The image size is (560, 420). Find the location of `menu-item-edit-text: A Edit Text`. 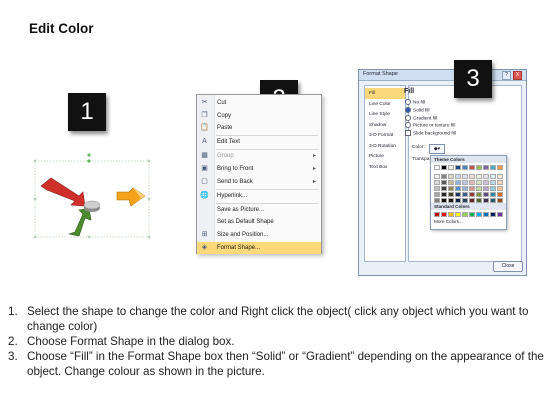

menu-item-edit-text: A Edit Text is located at coordinates (259, 142).